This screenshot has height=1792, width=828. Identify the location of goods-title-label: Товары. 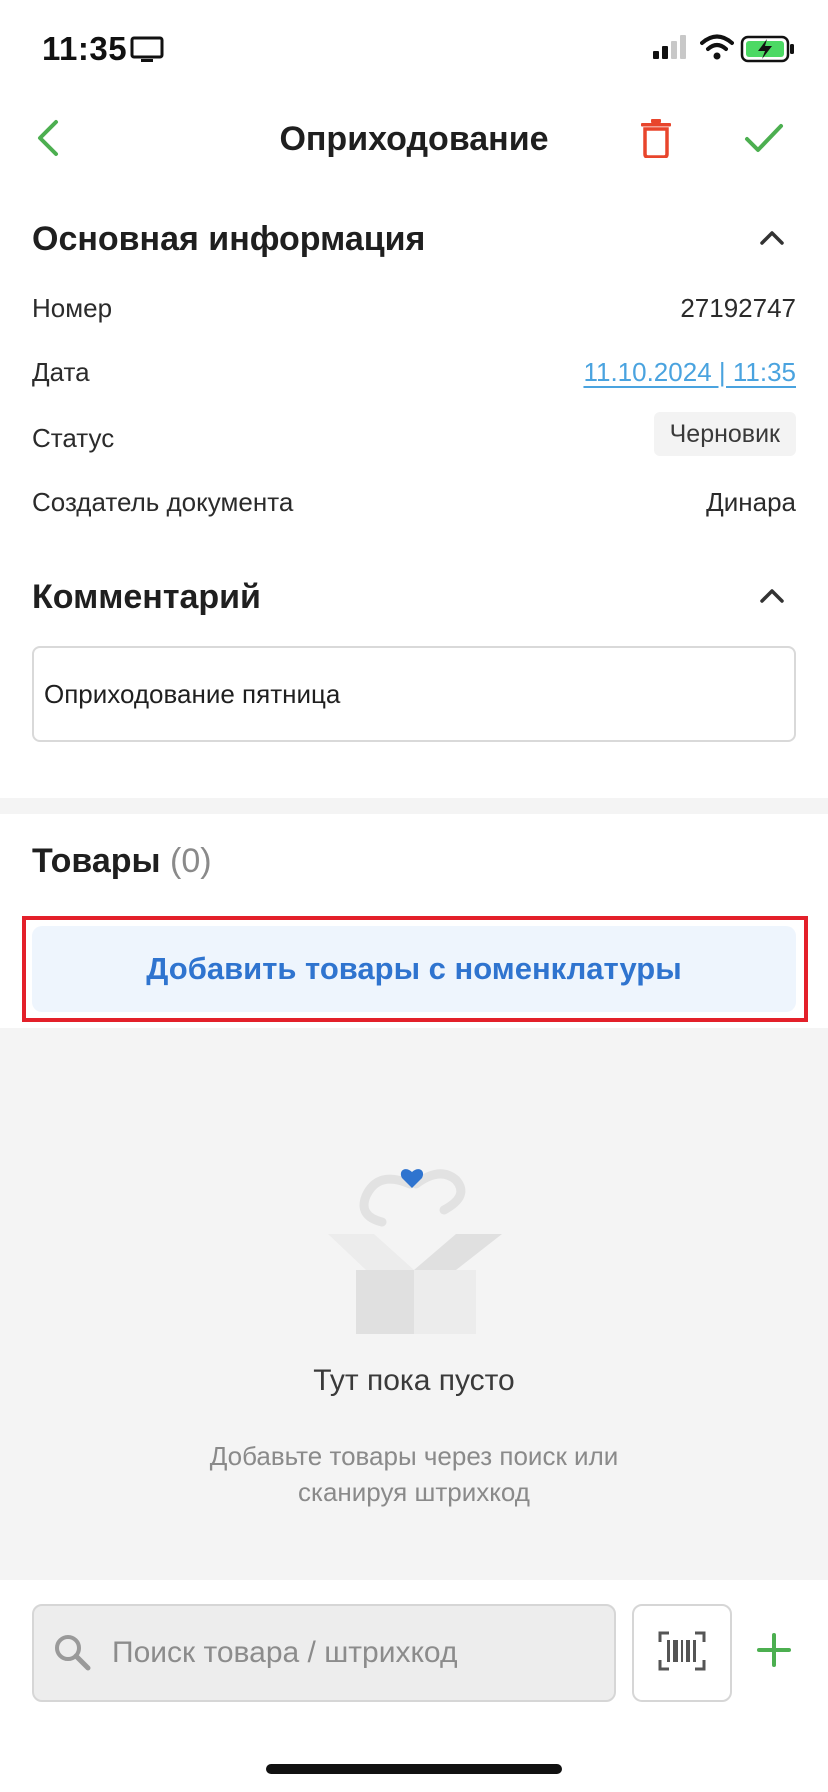
(96, 861).